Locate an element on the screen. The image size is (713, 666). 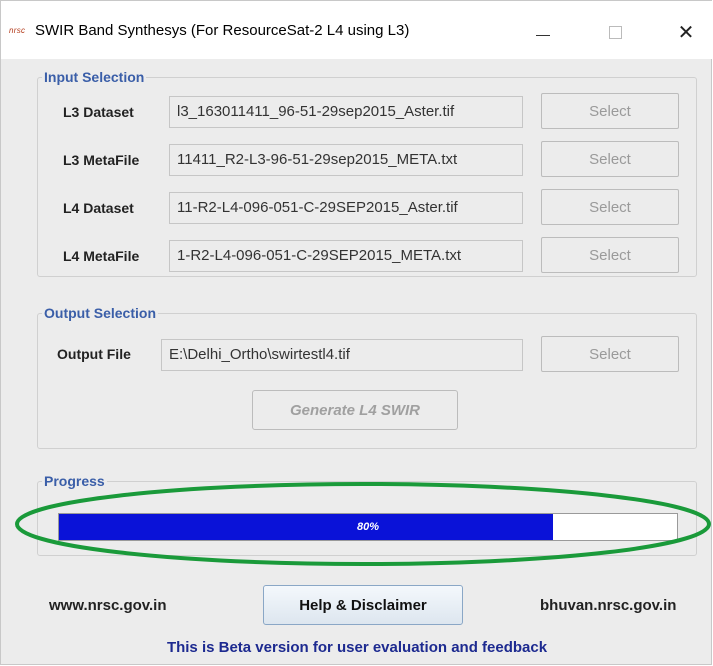
progress-title: Progress is located at coordinates (74, 481).